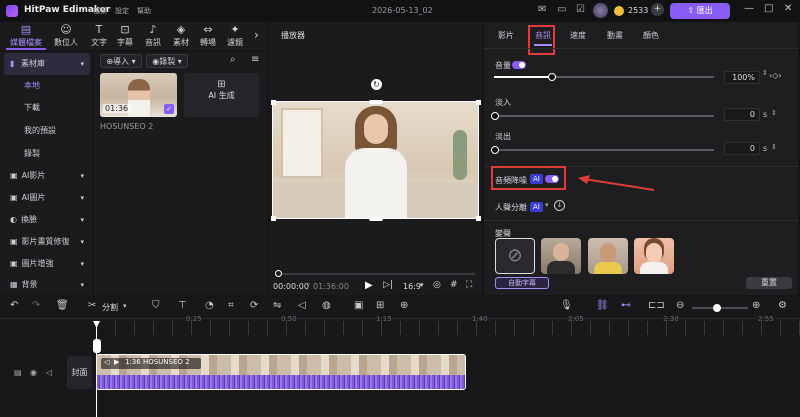  What do you see at coordinates (47, 131) in the screenshot?
I see `nav-my-presets: 我的預設` at bounding box center [47, 131].